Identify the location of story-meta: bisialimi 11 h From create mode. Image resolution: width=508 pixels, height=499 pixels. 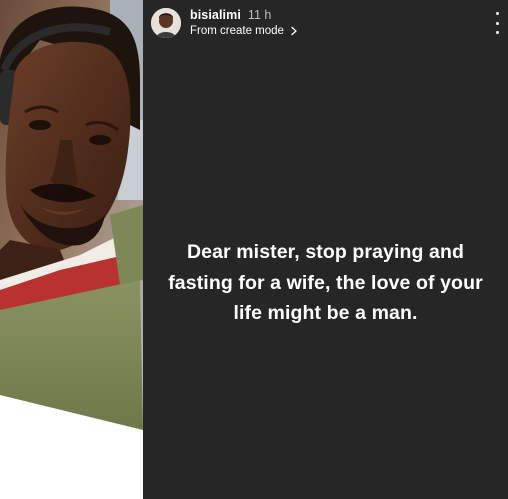
(244, 23).